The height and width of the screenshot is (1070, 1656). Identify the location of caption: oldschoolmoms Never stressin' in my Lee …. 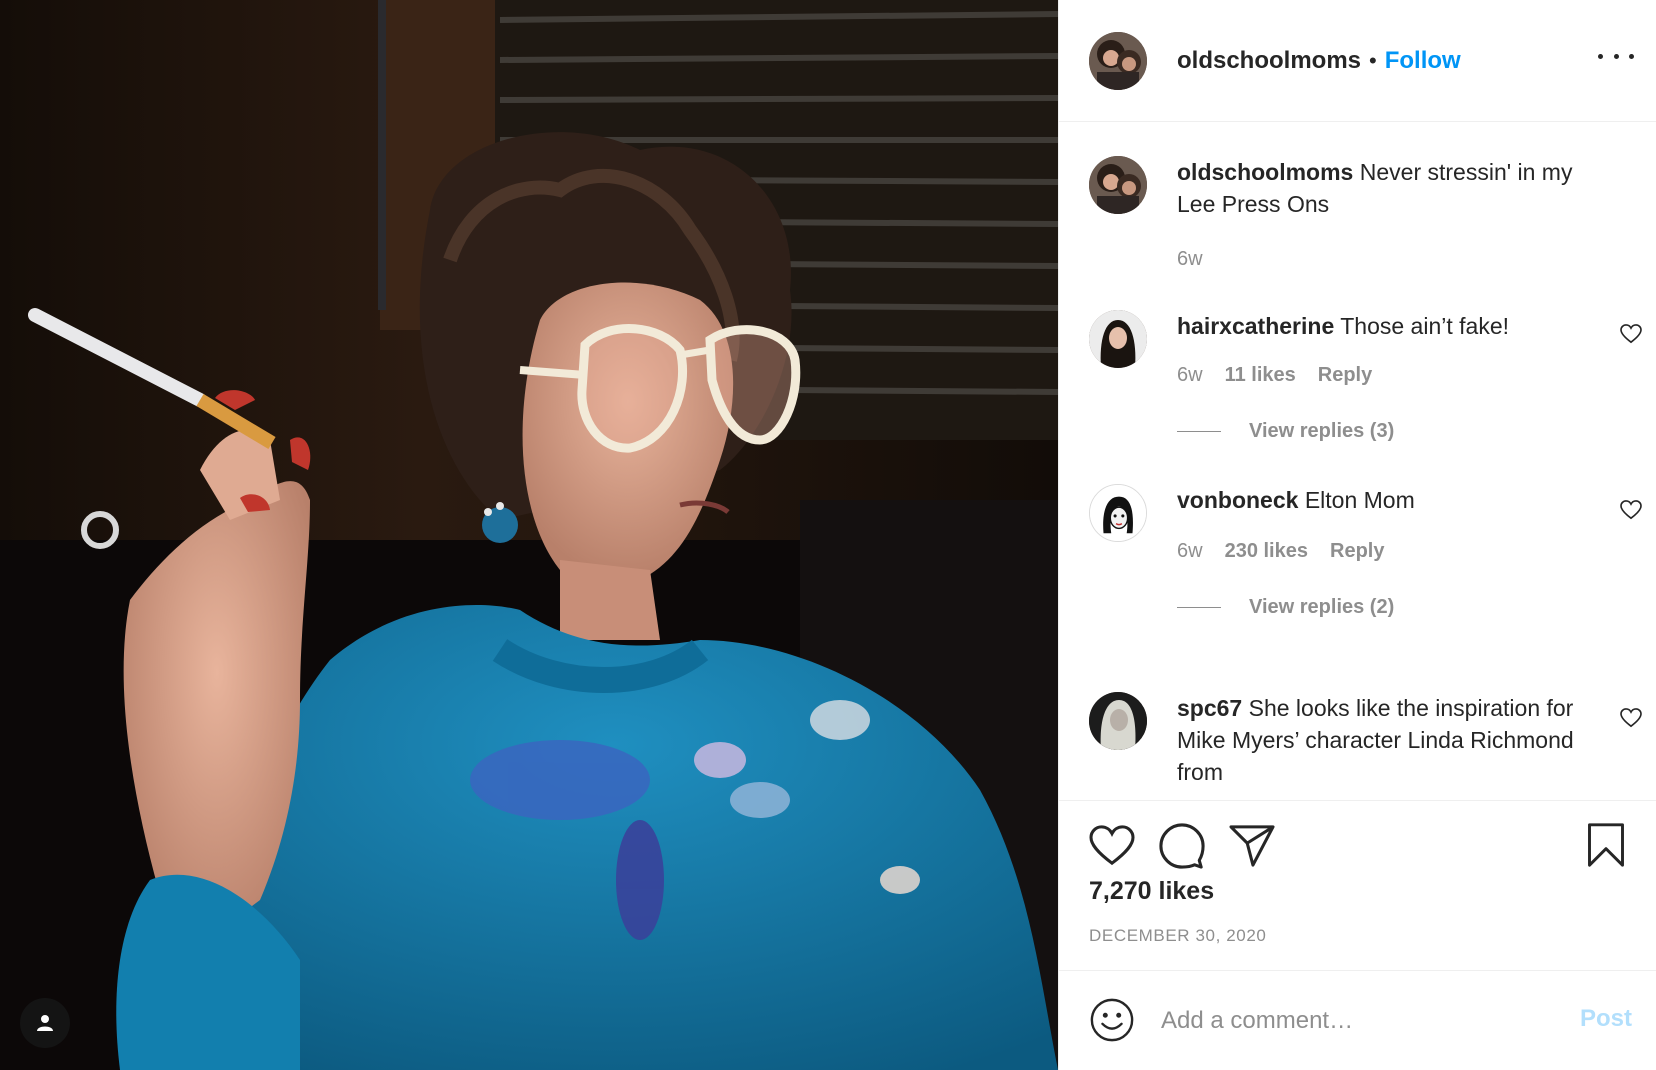
(1365, 216).